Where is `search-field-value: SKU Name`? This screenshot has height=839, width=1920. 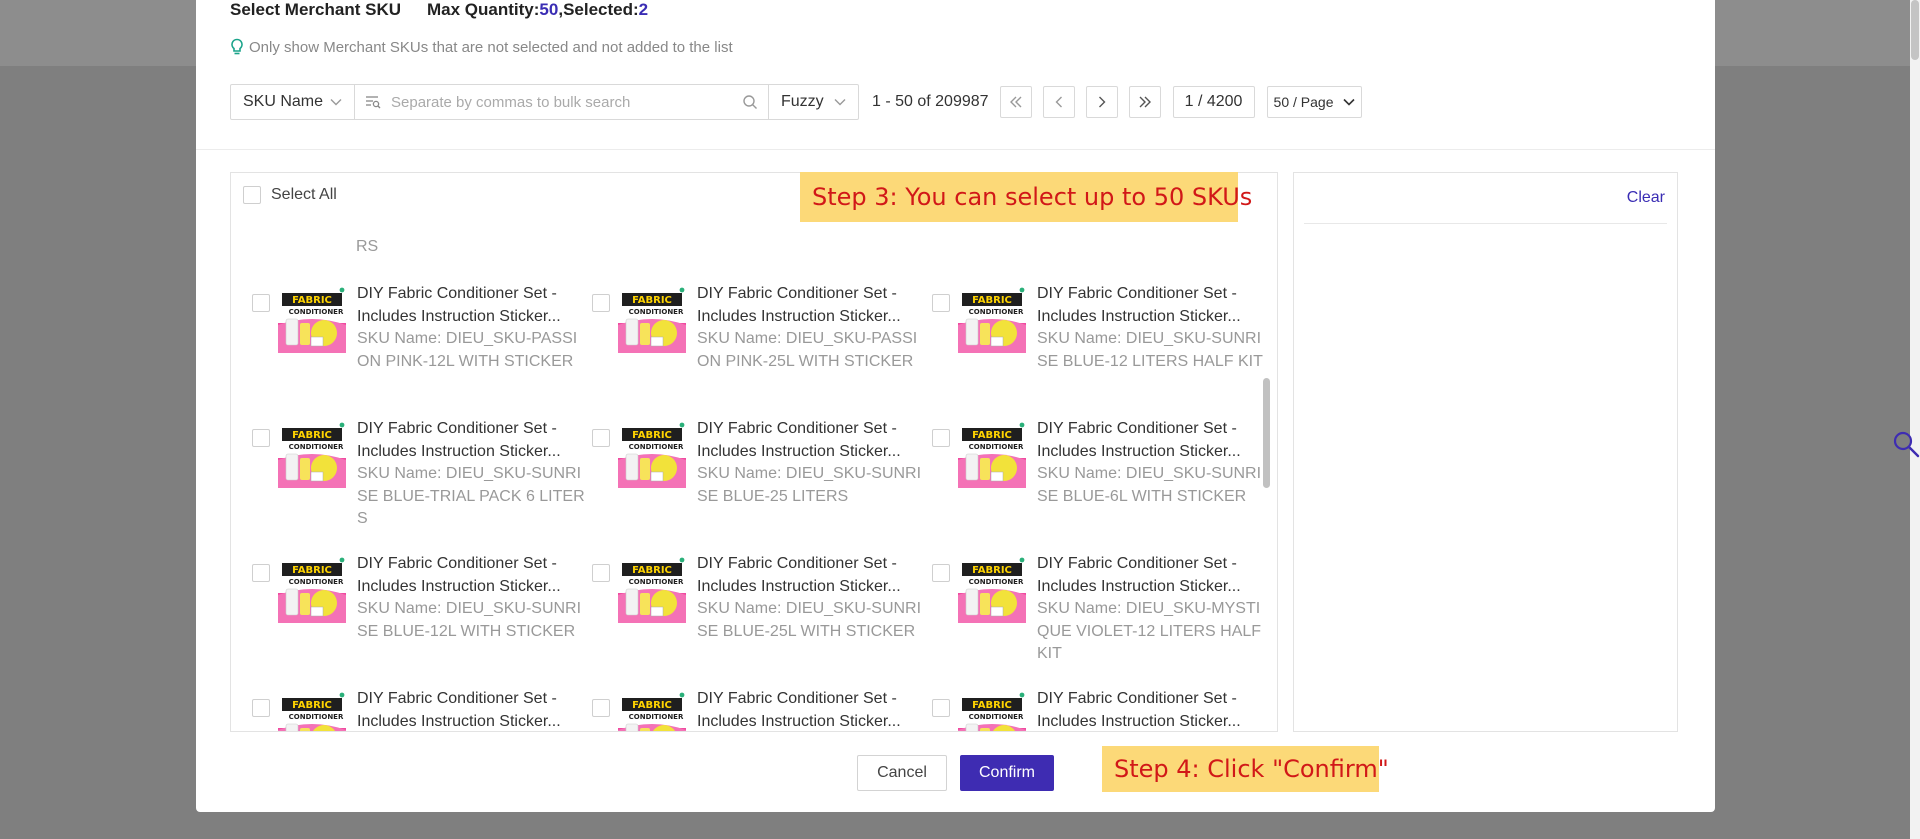
search-field-value: SKU Name is located at coordinates (283, 101).